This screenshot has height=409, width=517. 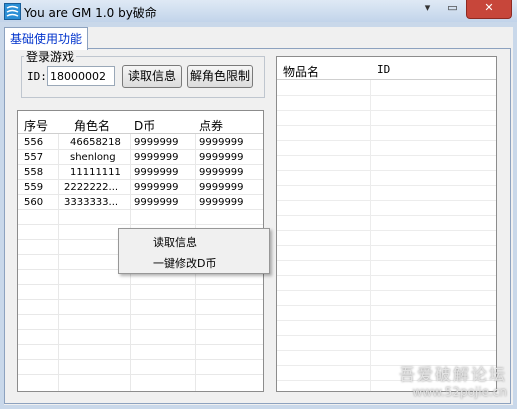 What do you see at coordinates (301, 71) in the screenshot?
I see `col-header-item-name: 物品名` at bounding box center [301, 71].